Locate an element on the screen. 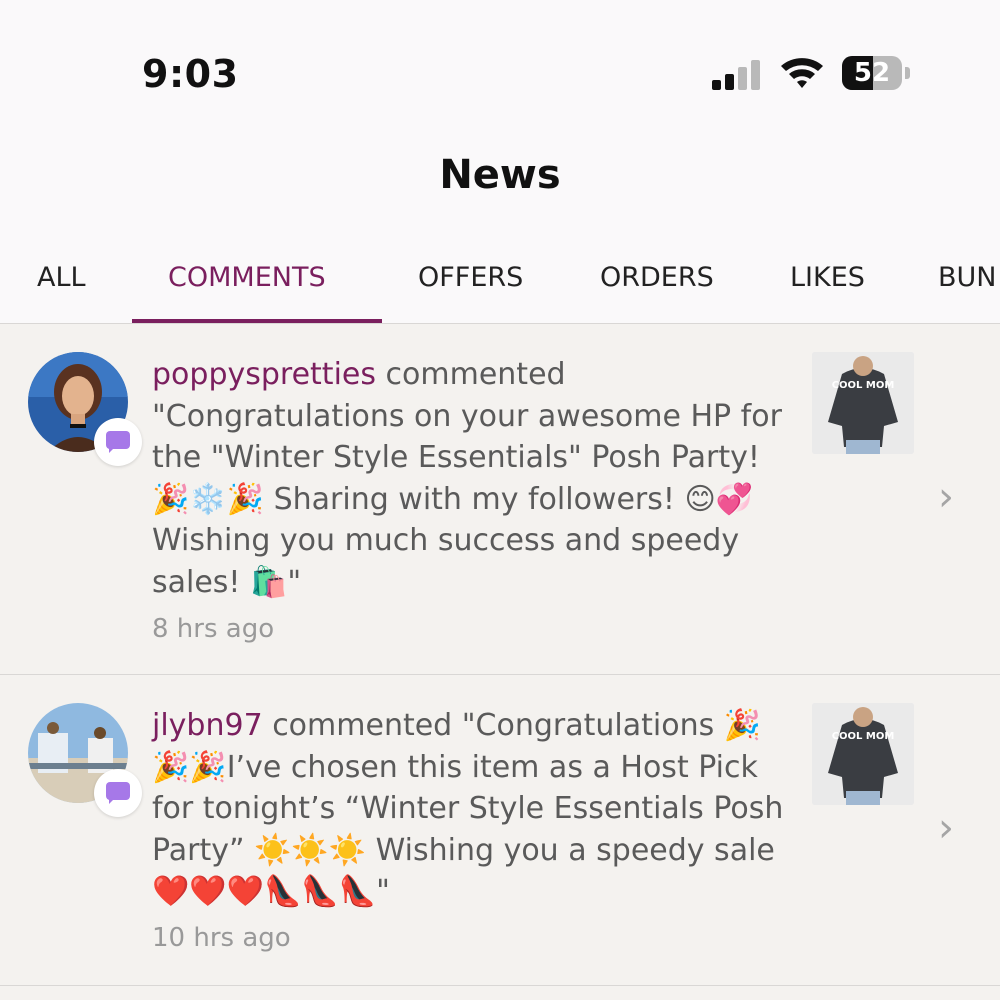 This screenshot has height=1000, width=1000. active-tab-indicator is located at coordinates (257, 321).